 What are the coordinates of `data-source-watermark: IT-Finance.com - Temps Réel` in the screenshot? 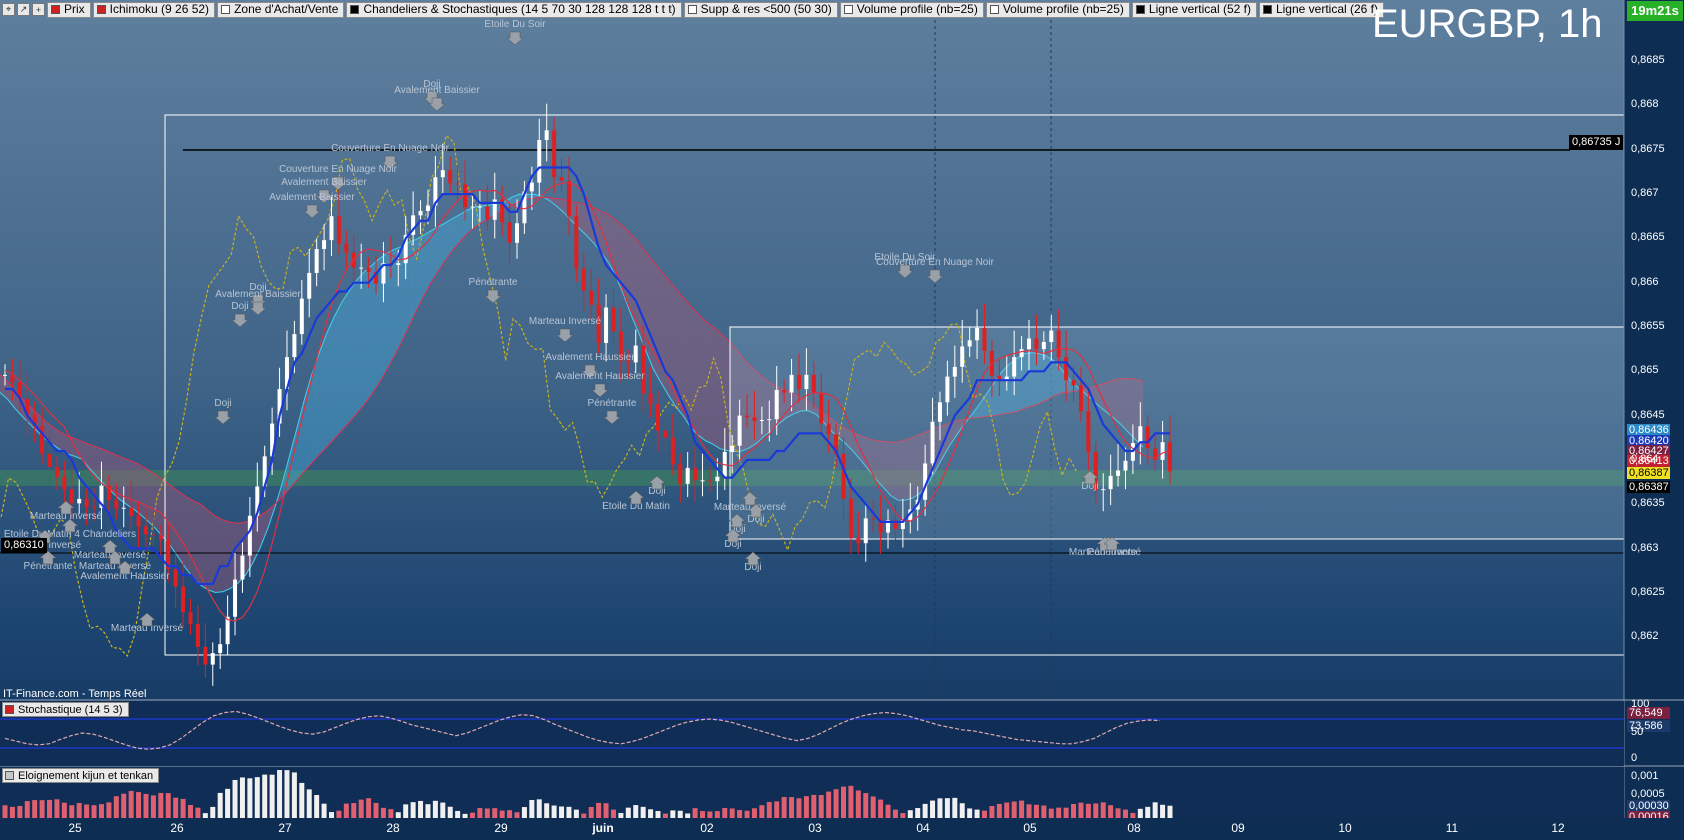 It's located at (75, 694).